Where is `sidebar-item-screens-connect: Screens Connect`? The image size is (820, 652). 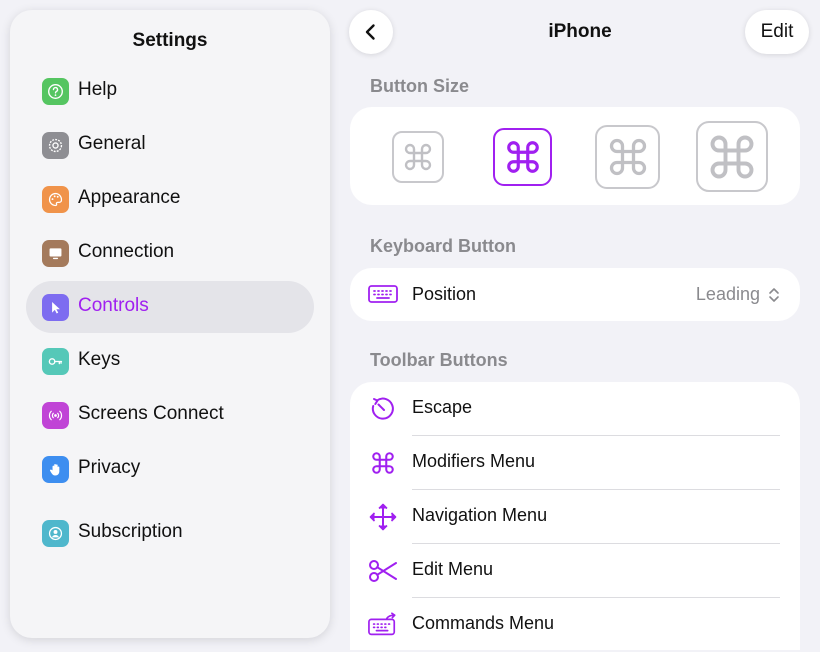 sidebar-item-screens-connect: Screens Connect is located at coordinates (170, 415).